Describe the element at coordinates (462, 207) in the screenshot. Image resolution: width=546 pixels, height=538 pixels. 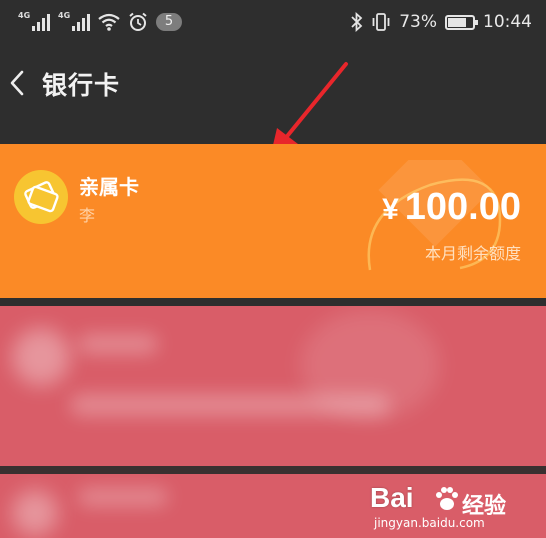
I see `balance-amount: 100.00` at that location.